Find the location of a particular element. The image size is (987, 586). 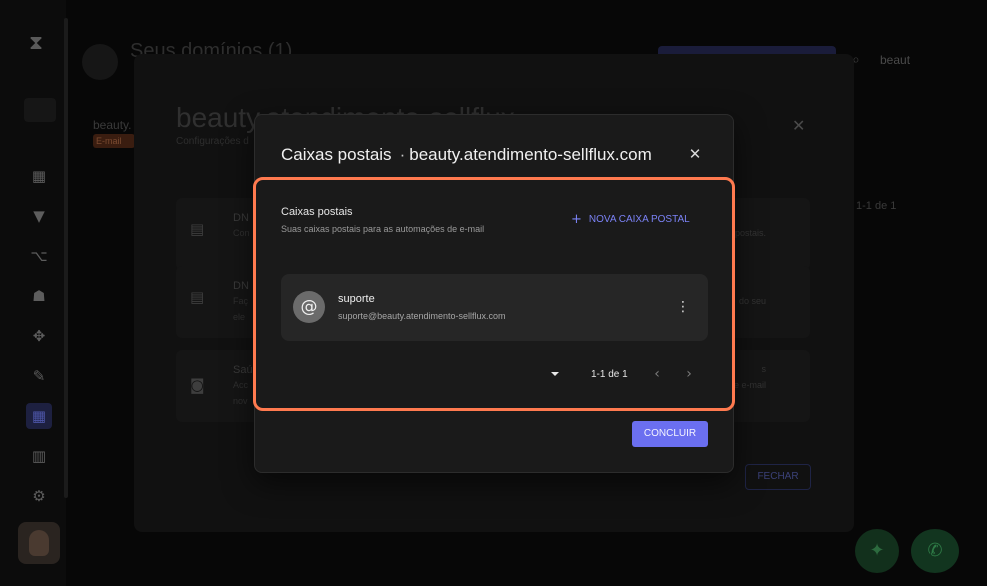

server-icon: ▤ is located at coordinates (197, 229).